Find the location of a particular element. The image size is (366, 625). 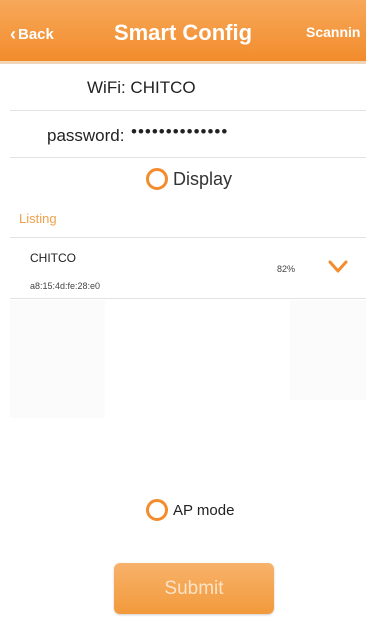

display-radio-option: Display is located at coordinates (189, 179).